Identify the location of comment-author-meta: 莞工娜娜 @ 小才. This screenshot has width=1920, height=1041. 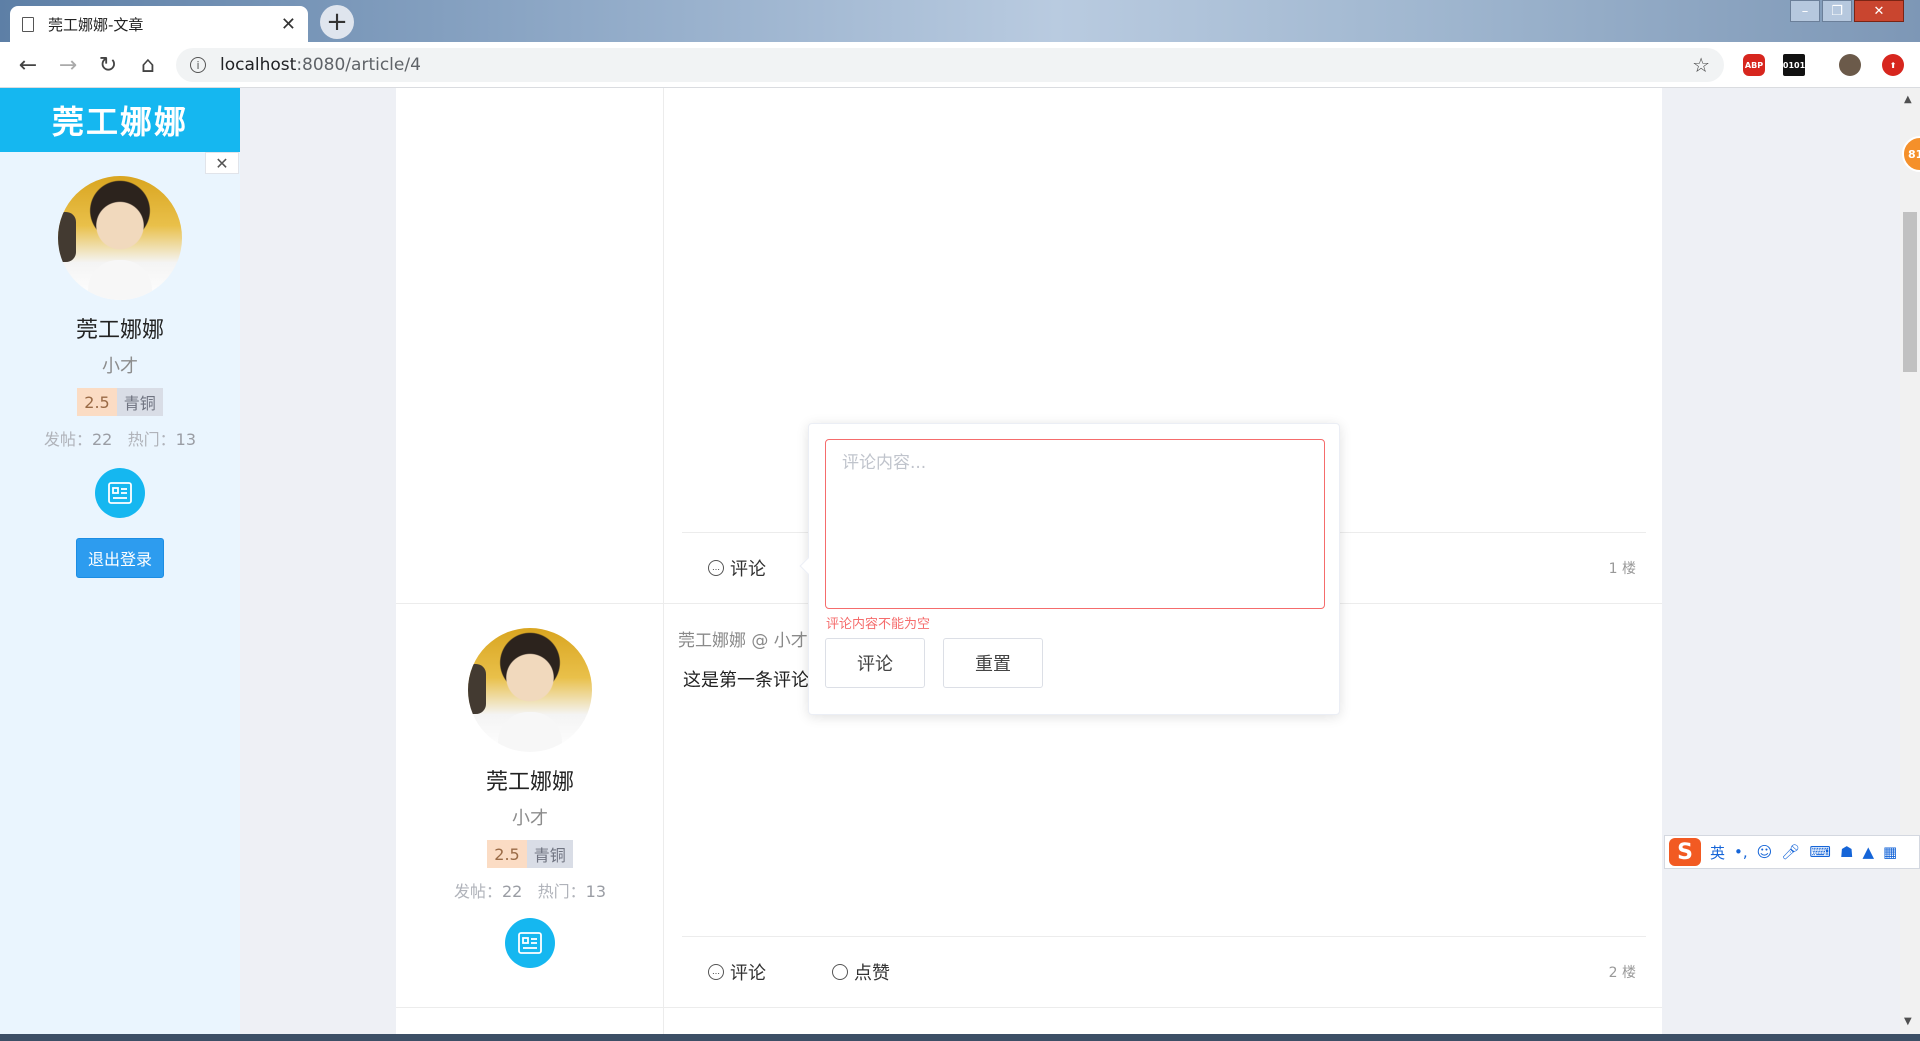
(743, 638).